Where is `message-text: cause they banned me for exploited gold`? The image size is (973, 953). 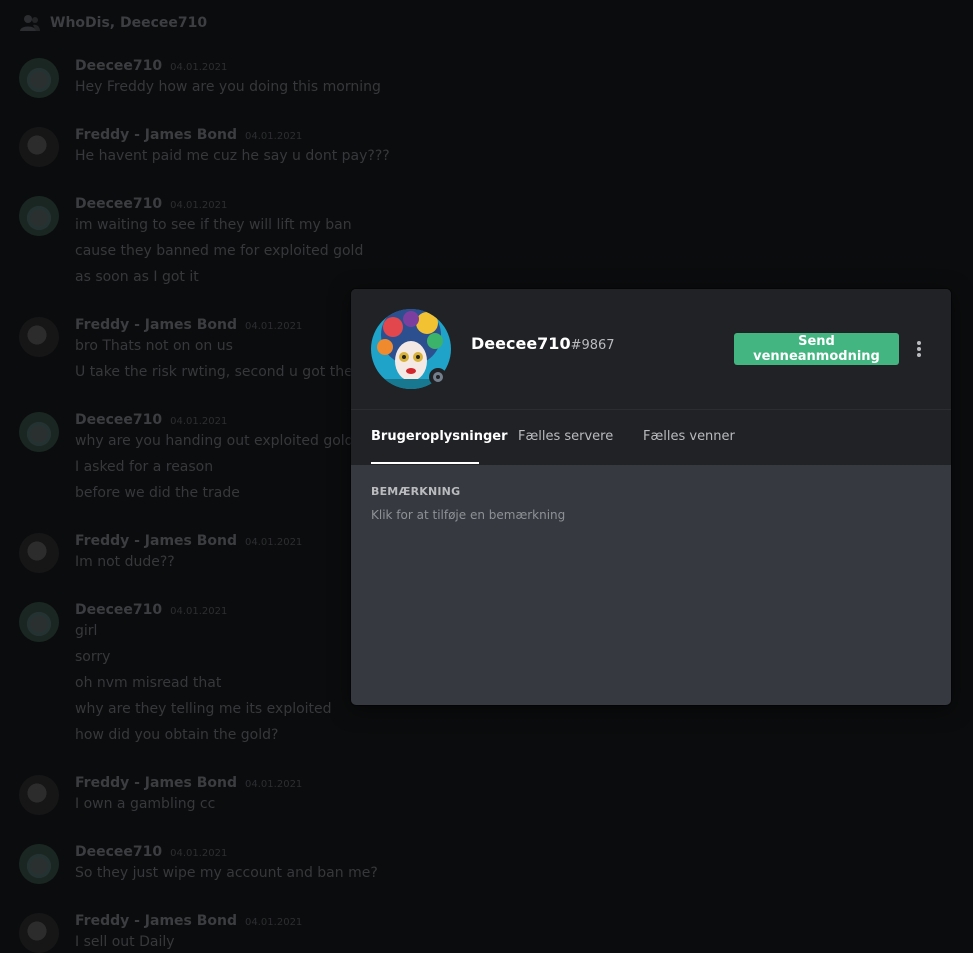
message-text: cause they banned me for exploited gold is located at coordinates (219, 251).